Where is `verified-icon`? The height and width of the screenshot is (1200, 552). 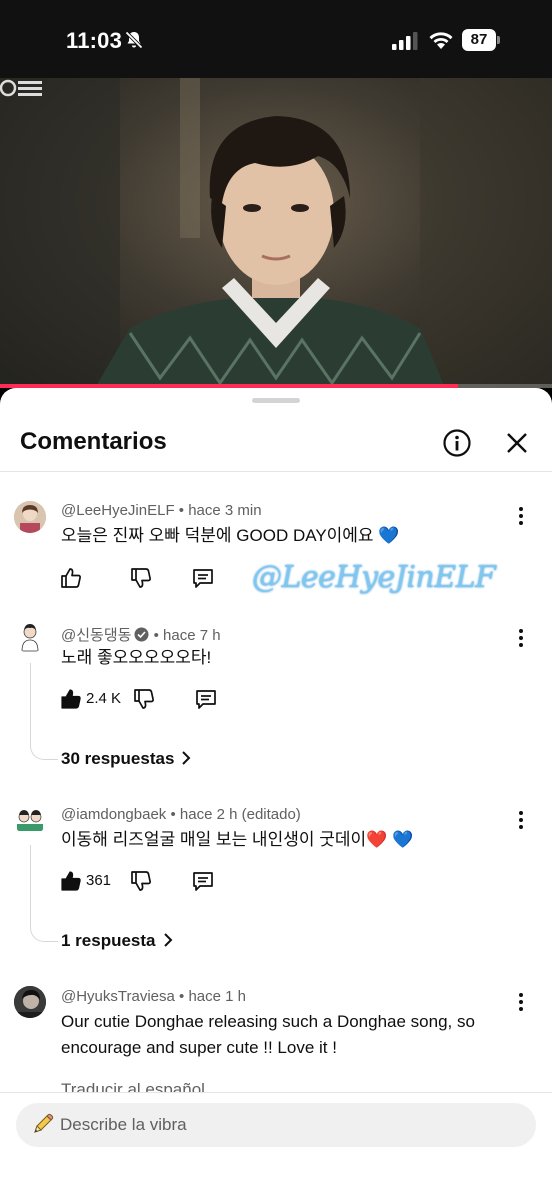
verified-icon is located at coordinates (141, 634).